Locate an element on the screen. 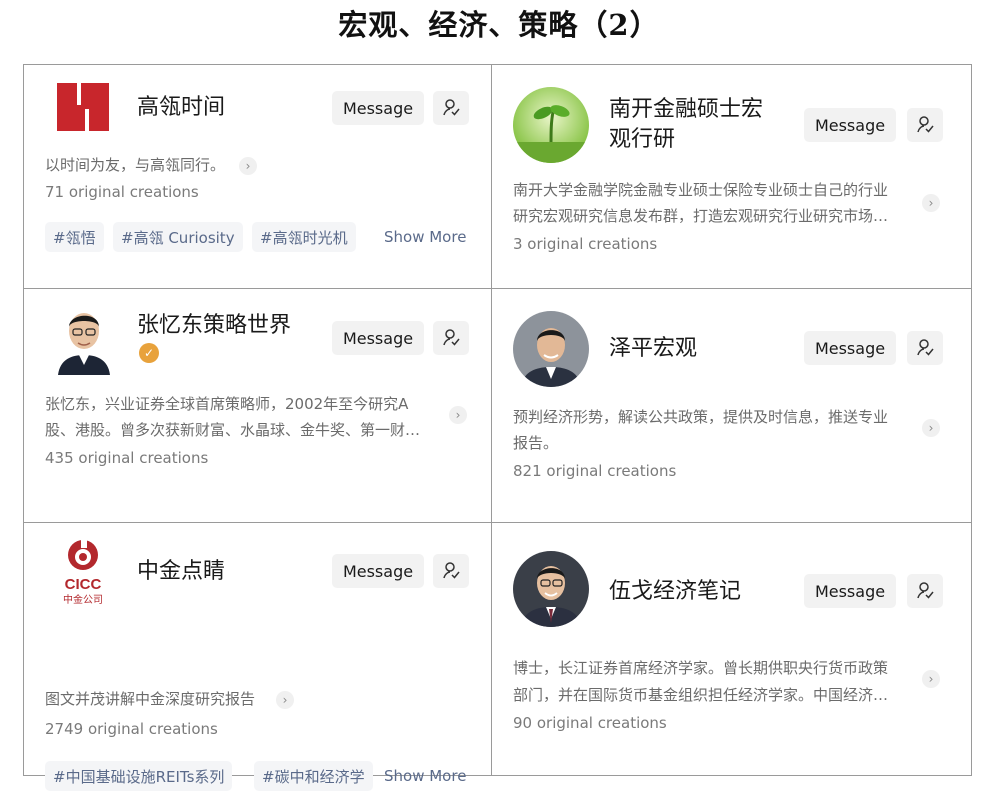  creation-count: 435 original creations is located at coordinates (127, 458).